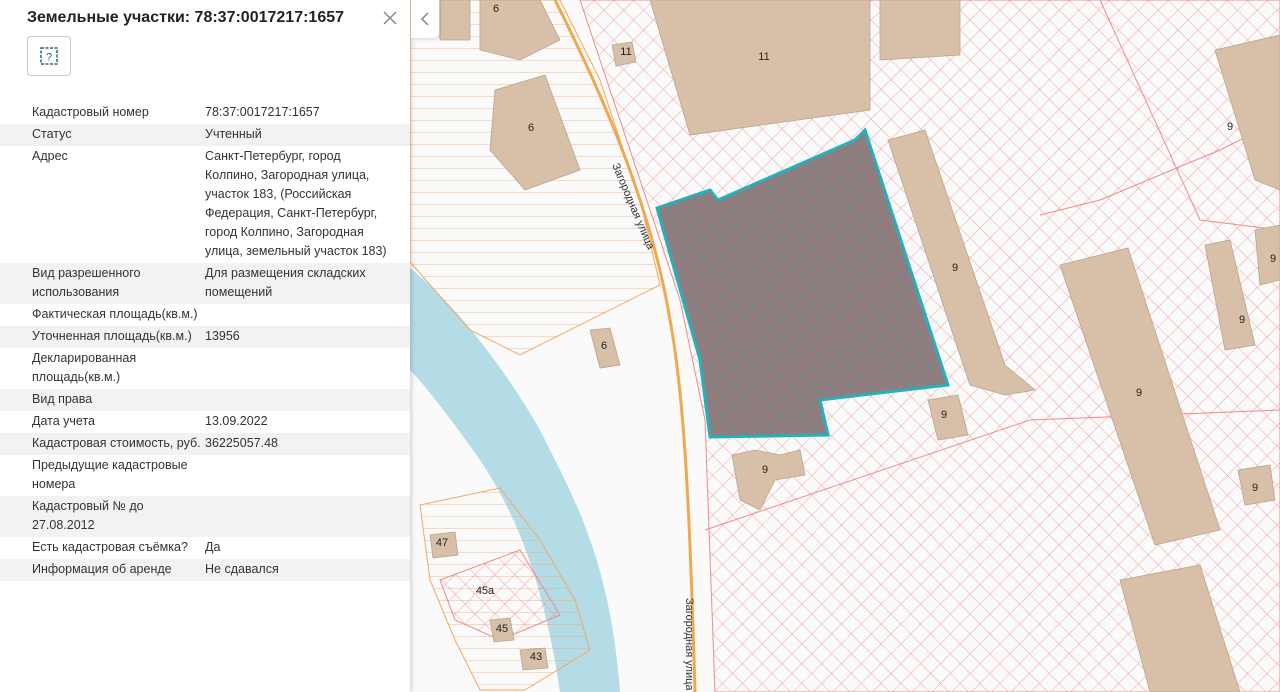 This screenshot has height=692, width=1280. I want to click on row-key: Информация об аренде, so click(102, 569).